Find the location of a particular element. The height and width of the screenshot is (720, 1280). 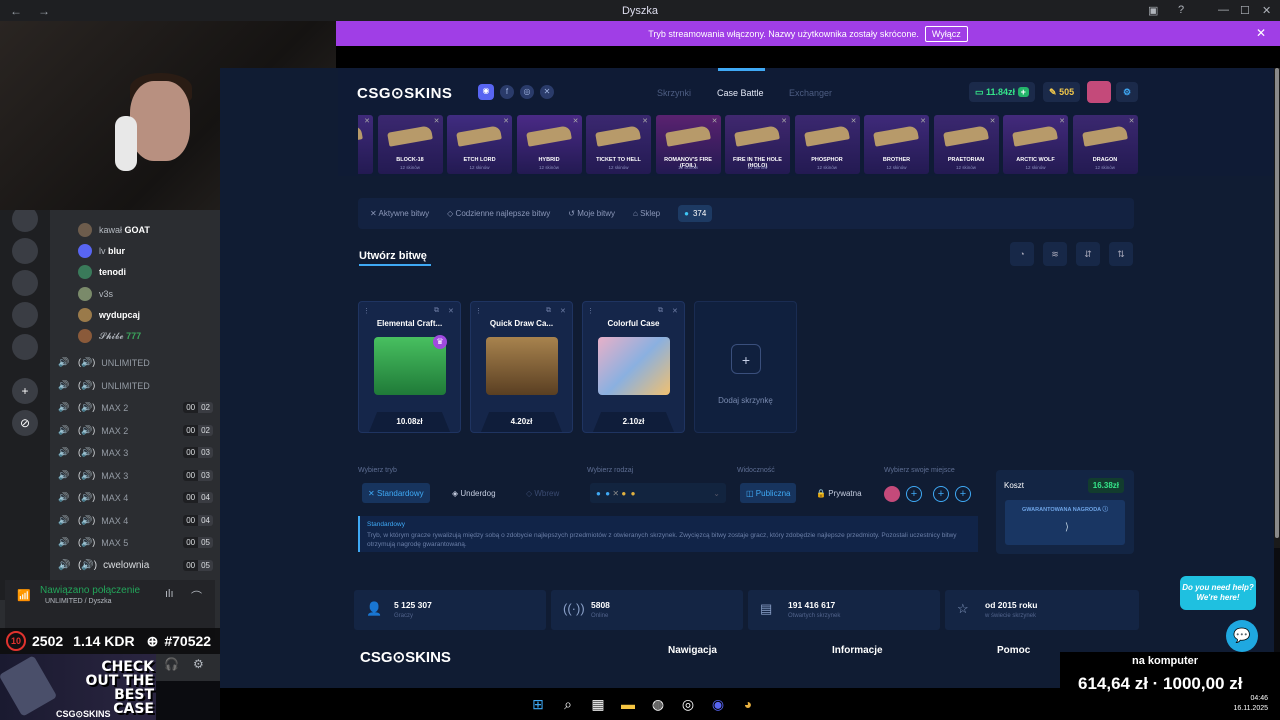

noise-suppression-icon: ılı is located at coordinates (169, 594).